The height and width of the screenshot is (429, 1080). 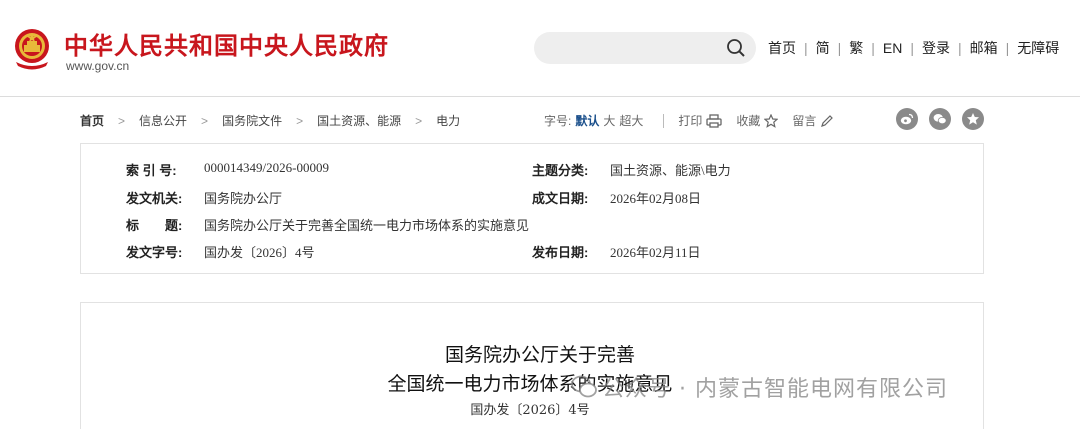 I want to click on meta-index-label: 索 引 号:, so click(x=151, y=170).